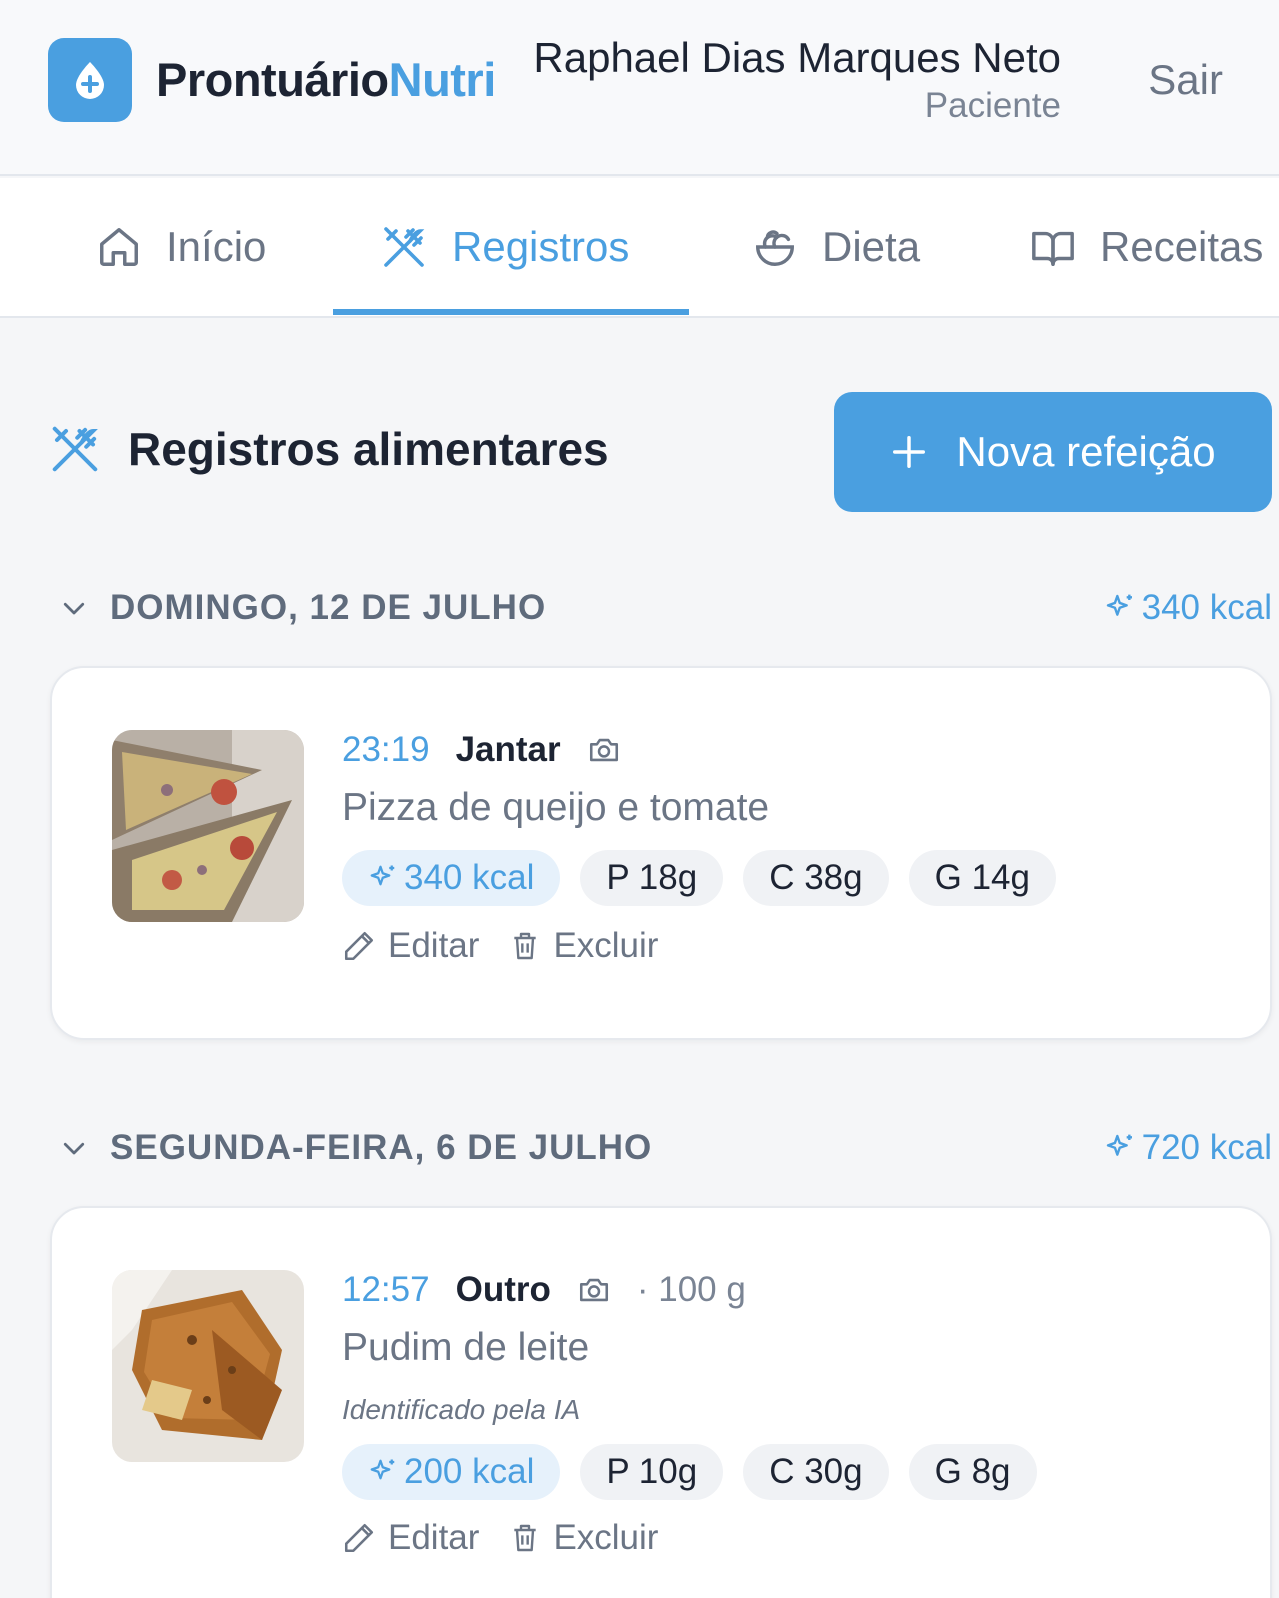 The image size is (1279, 1598). Describe the element at coordinates (663, 1148) in the screenshot. I see `day-header: SEGUNDA-FEIRA, 6 DE JULHO 720 kcal` at that location.